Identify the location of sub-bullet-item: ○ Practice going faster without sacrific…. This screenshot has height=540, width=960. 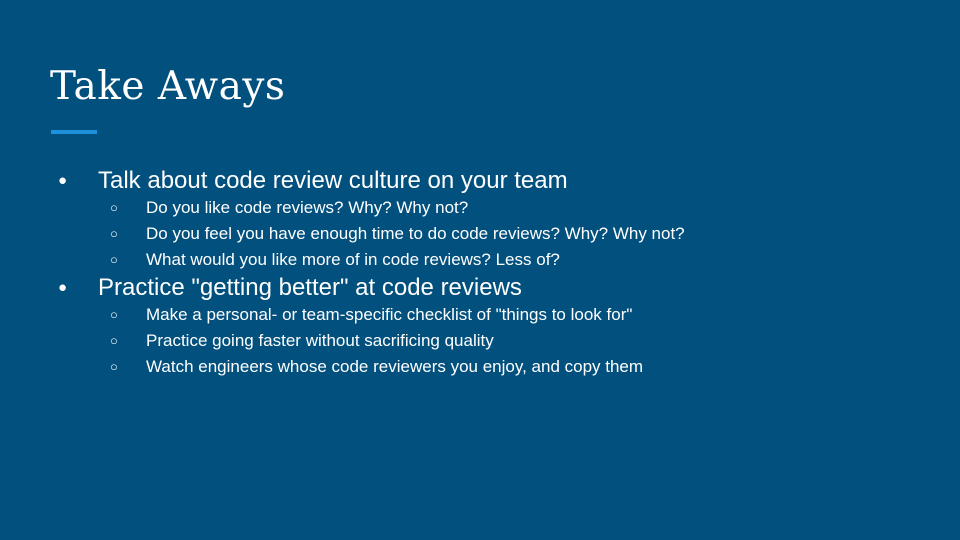
(480, 341).